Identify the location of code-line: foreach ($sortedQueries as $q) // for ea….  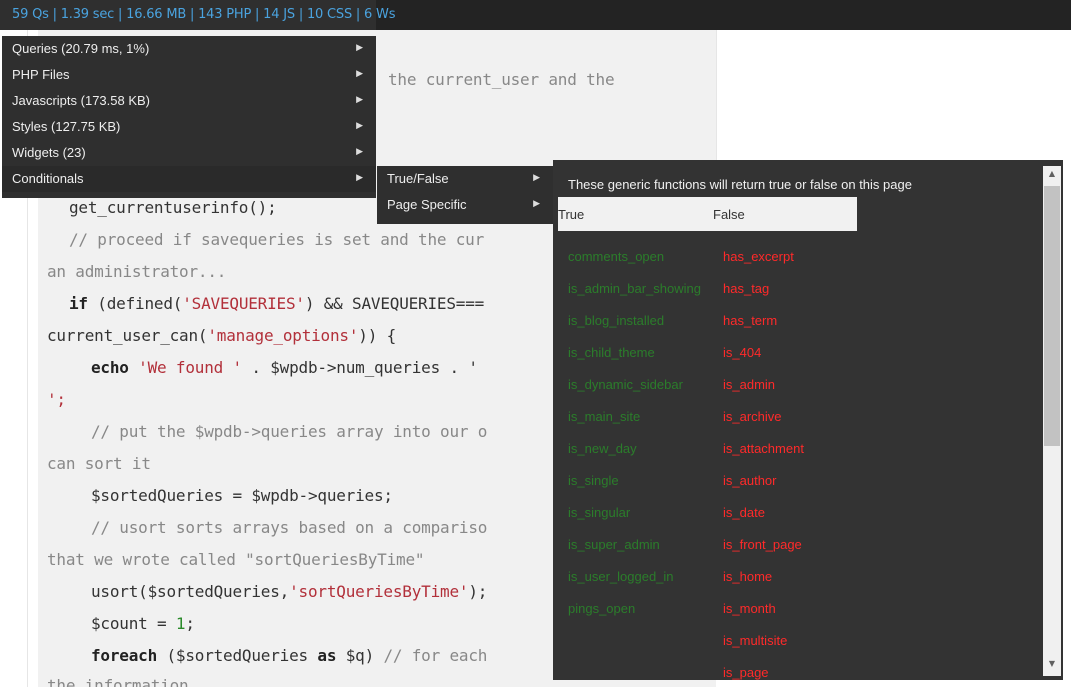
(289, 655).